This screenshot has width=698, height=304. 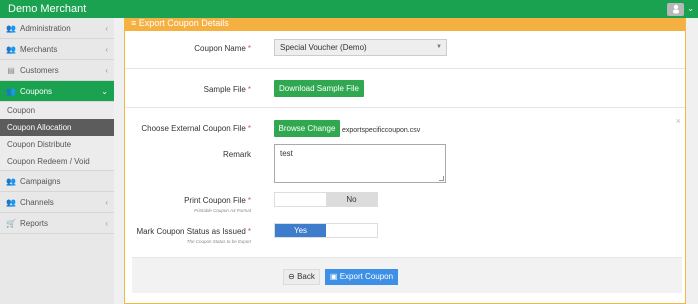 I want to click on panel-title: ≡ Export Coupon Details, so click(x=405, y=24).